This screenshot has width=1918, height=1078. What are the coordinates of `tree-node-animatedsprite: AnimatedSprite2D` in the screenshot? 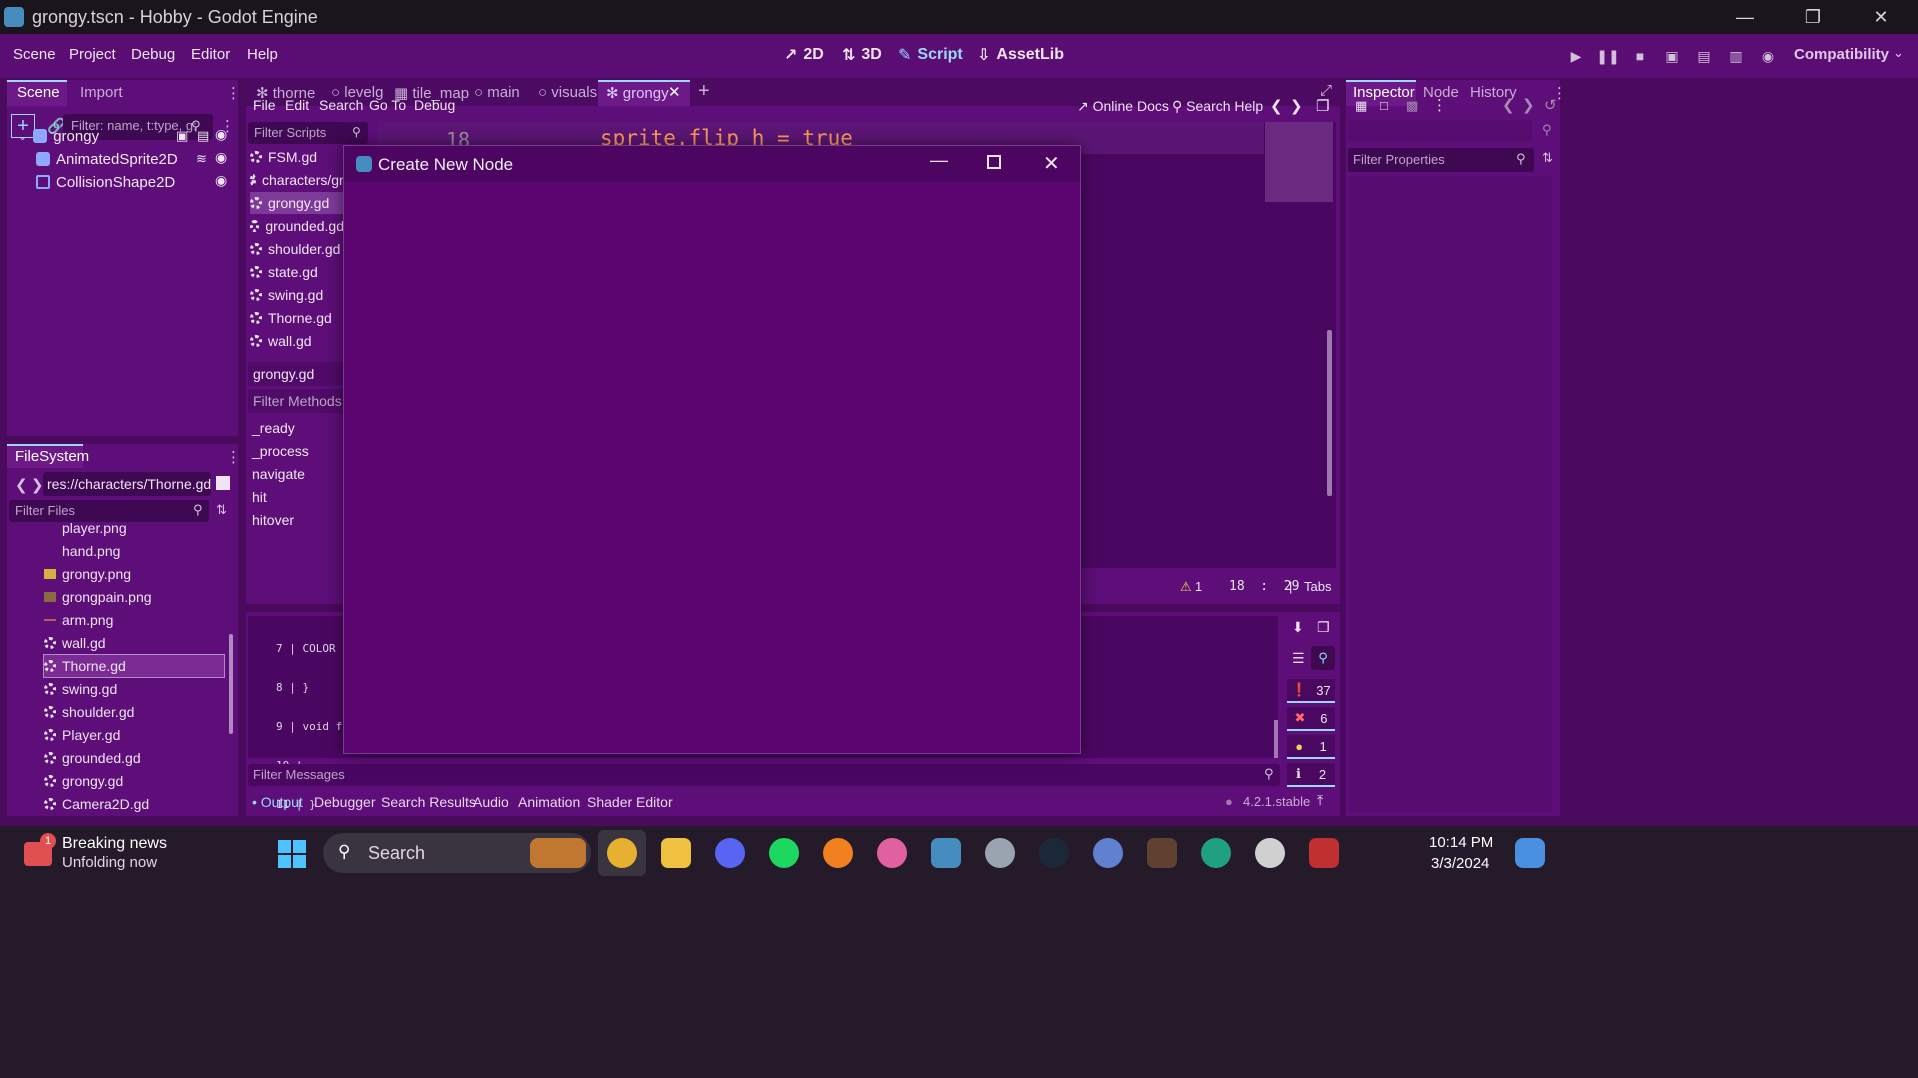 It's located at (107, 159).